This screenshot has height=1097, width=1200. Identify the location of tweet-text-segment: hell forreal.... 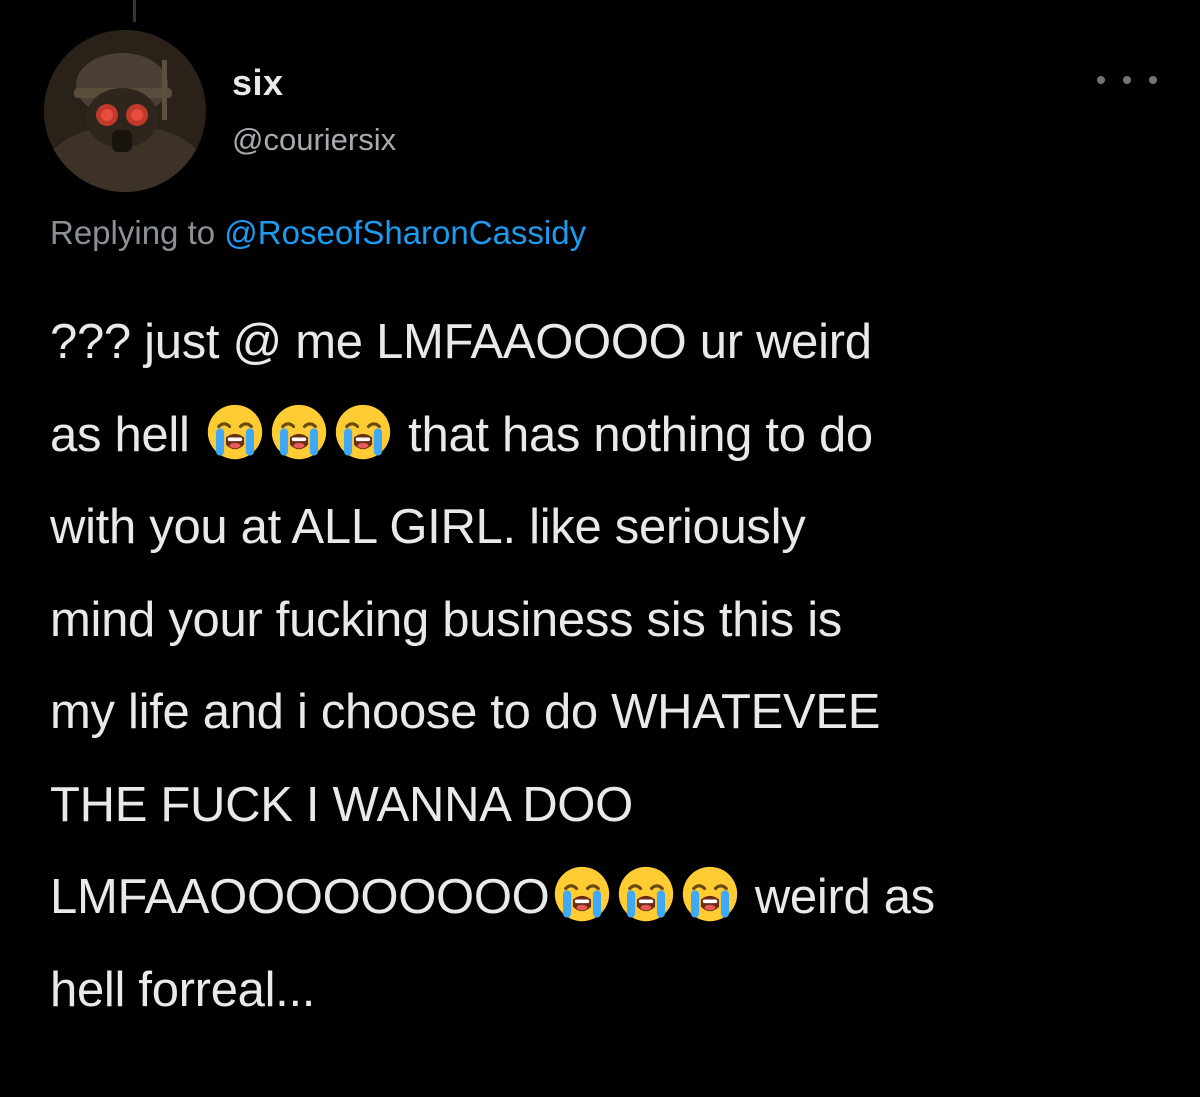
(183, 989).